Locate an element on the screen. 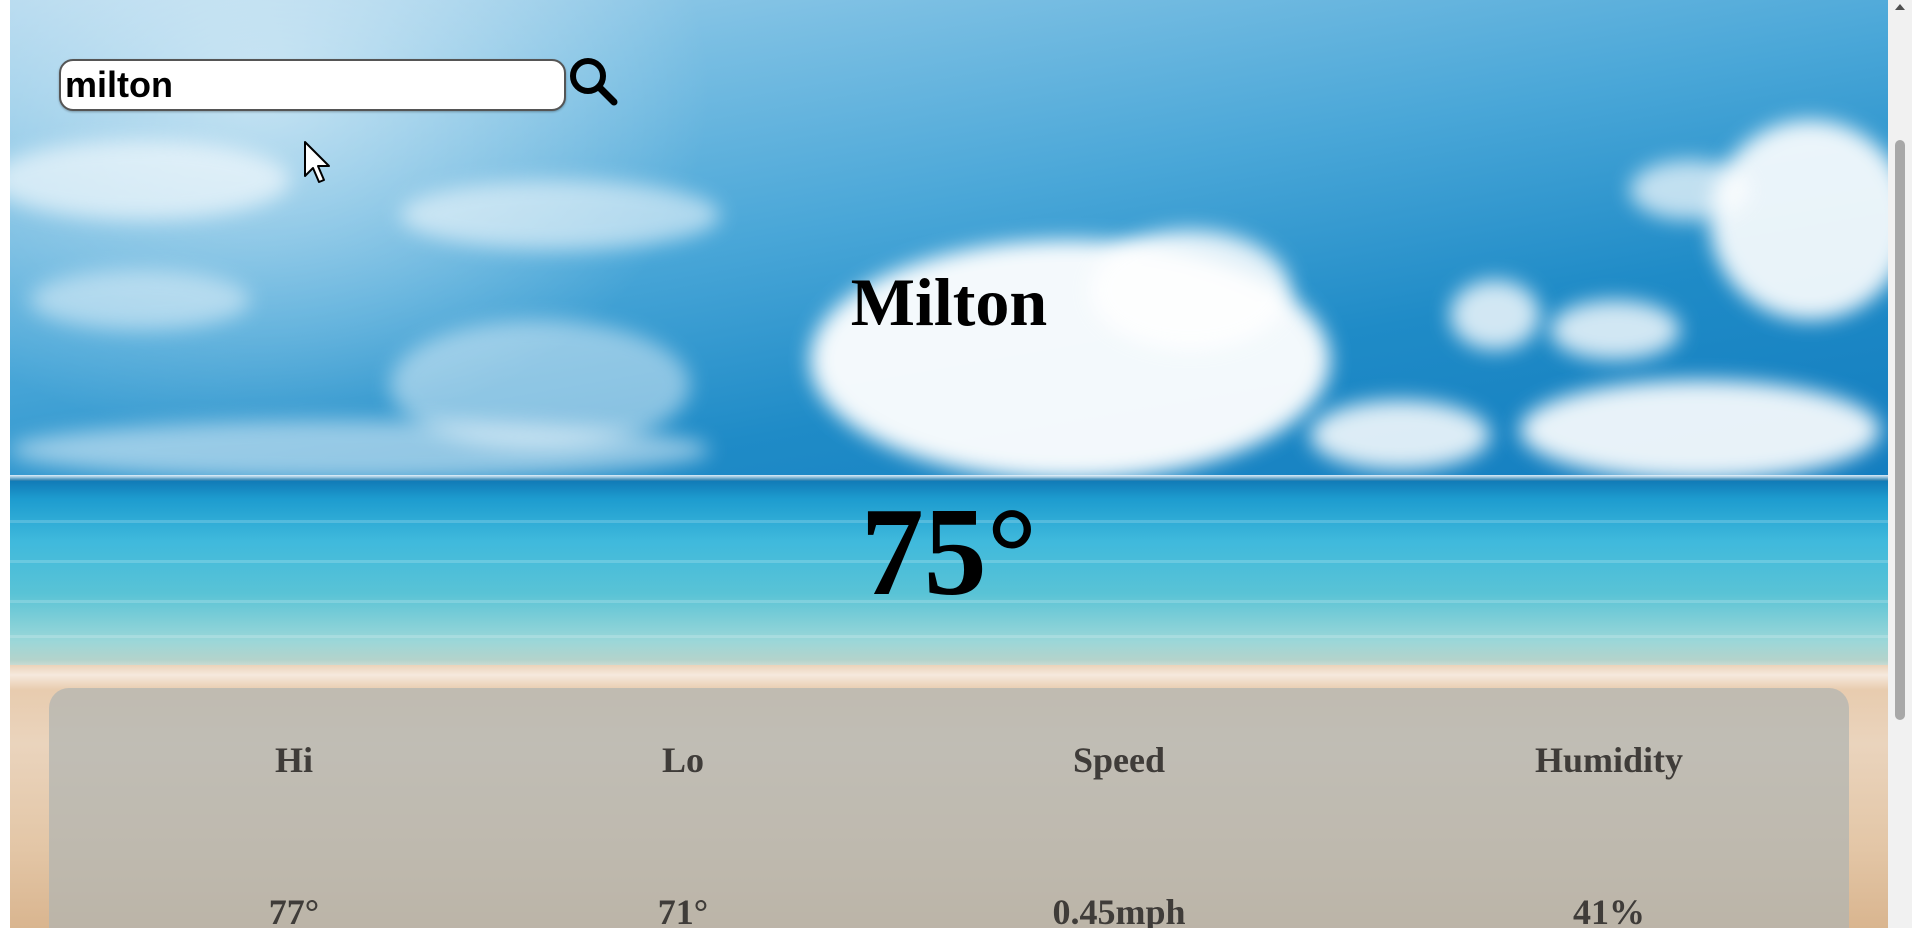 The width and height of the screenshot is (1912, 928). stat-label: Lo is located at coordinates (682, 760).